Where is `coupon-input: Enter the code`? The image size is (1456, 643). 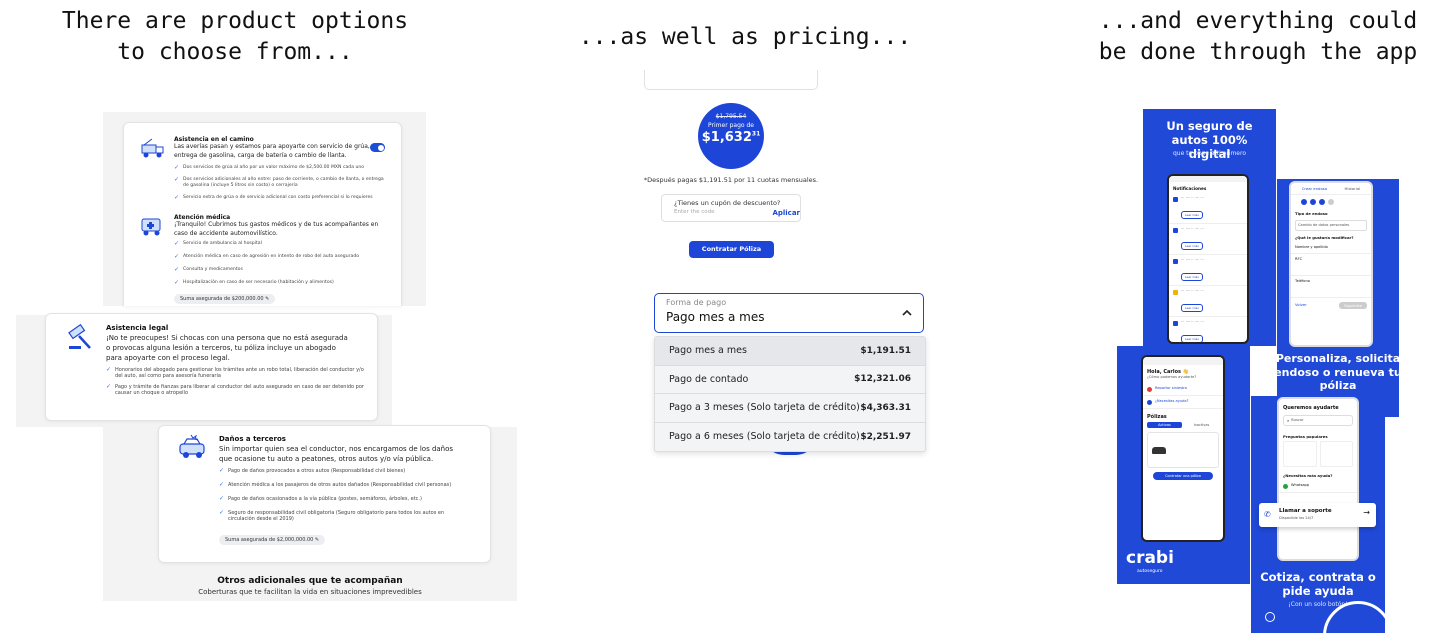
coupon-input: Enter the code is located at coordinates (694, 212).